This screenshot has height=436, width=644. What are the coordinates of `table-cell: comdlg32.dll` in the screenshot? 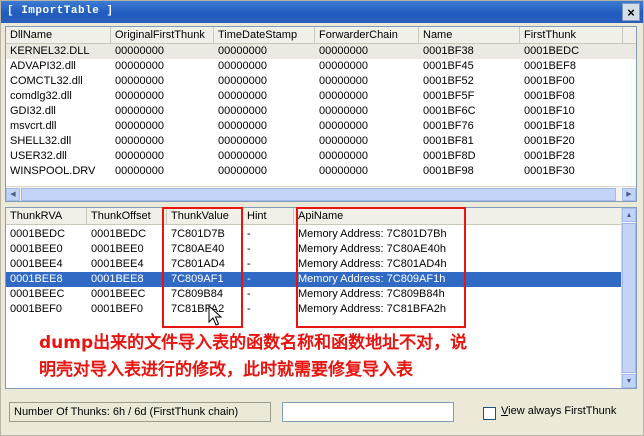 It's located at (41, 96).